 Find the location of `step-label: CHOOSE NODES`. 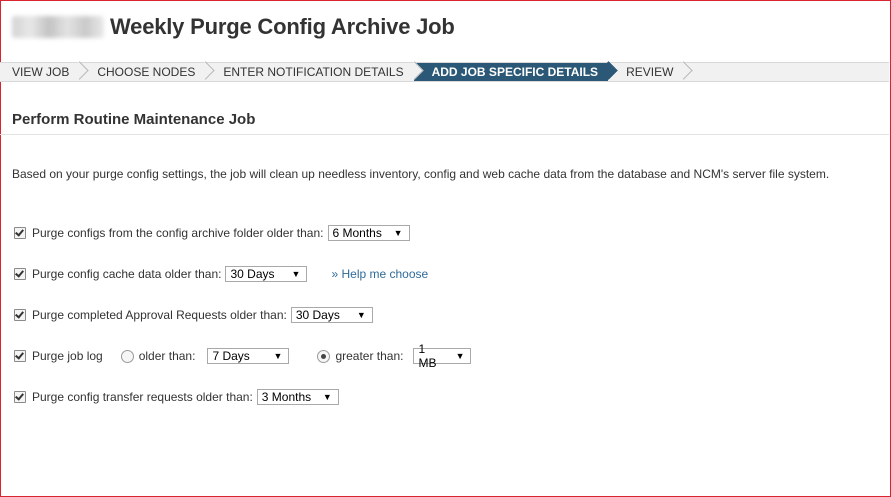

step-label: CHOOSE NODES is located at coordinates (146, 72).